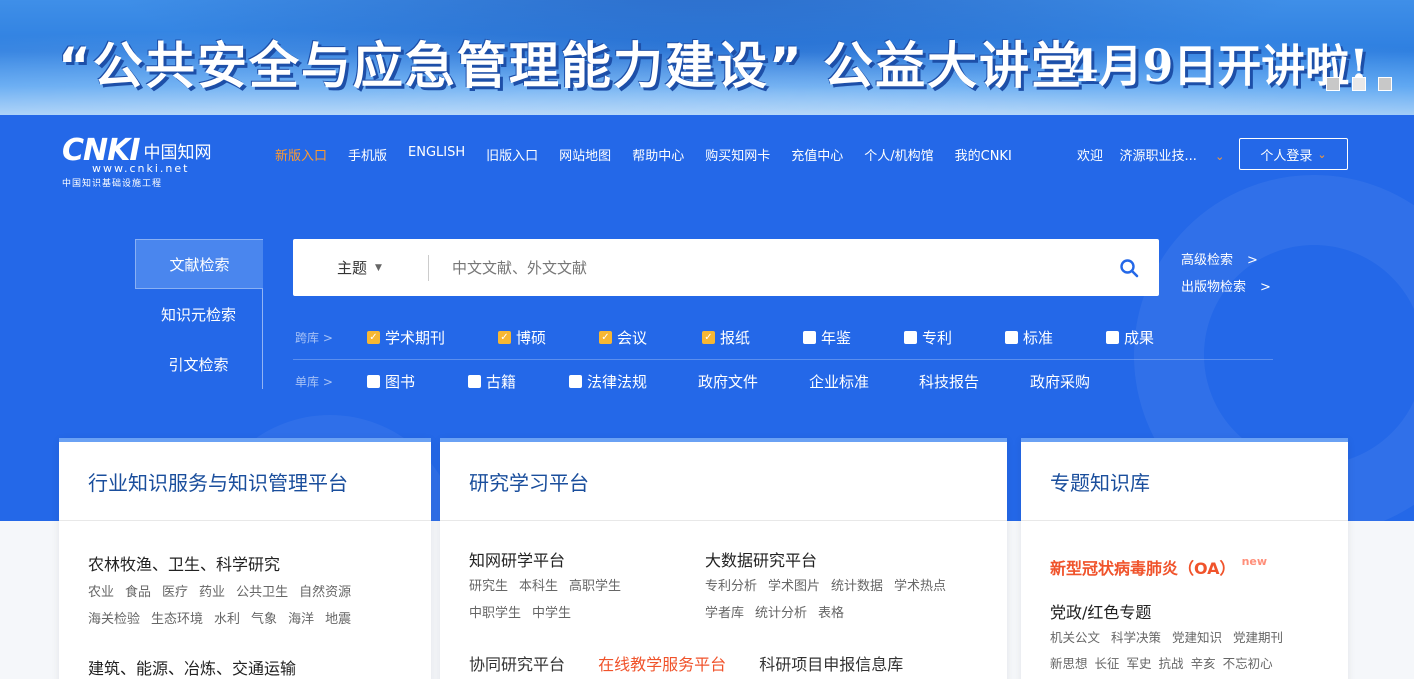 The image size is (1414, 679). I want to click on login-button: 个人登录 ⌄, so click(1293, 154).